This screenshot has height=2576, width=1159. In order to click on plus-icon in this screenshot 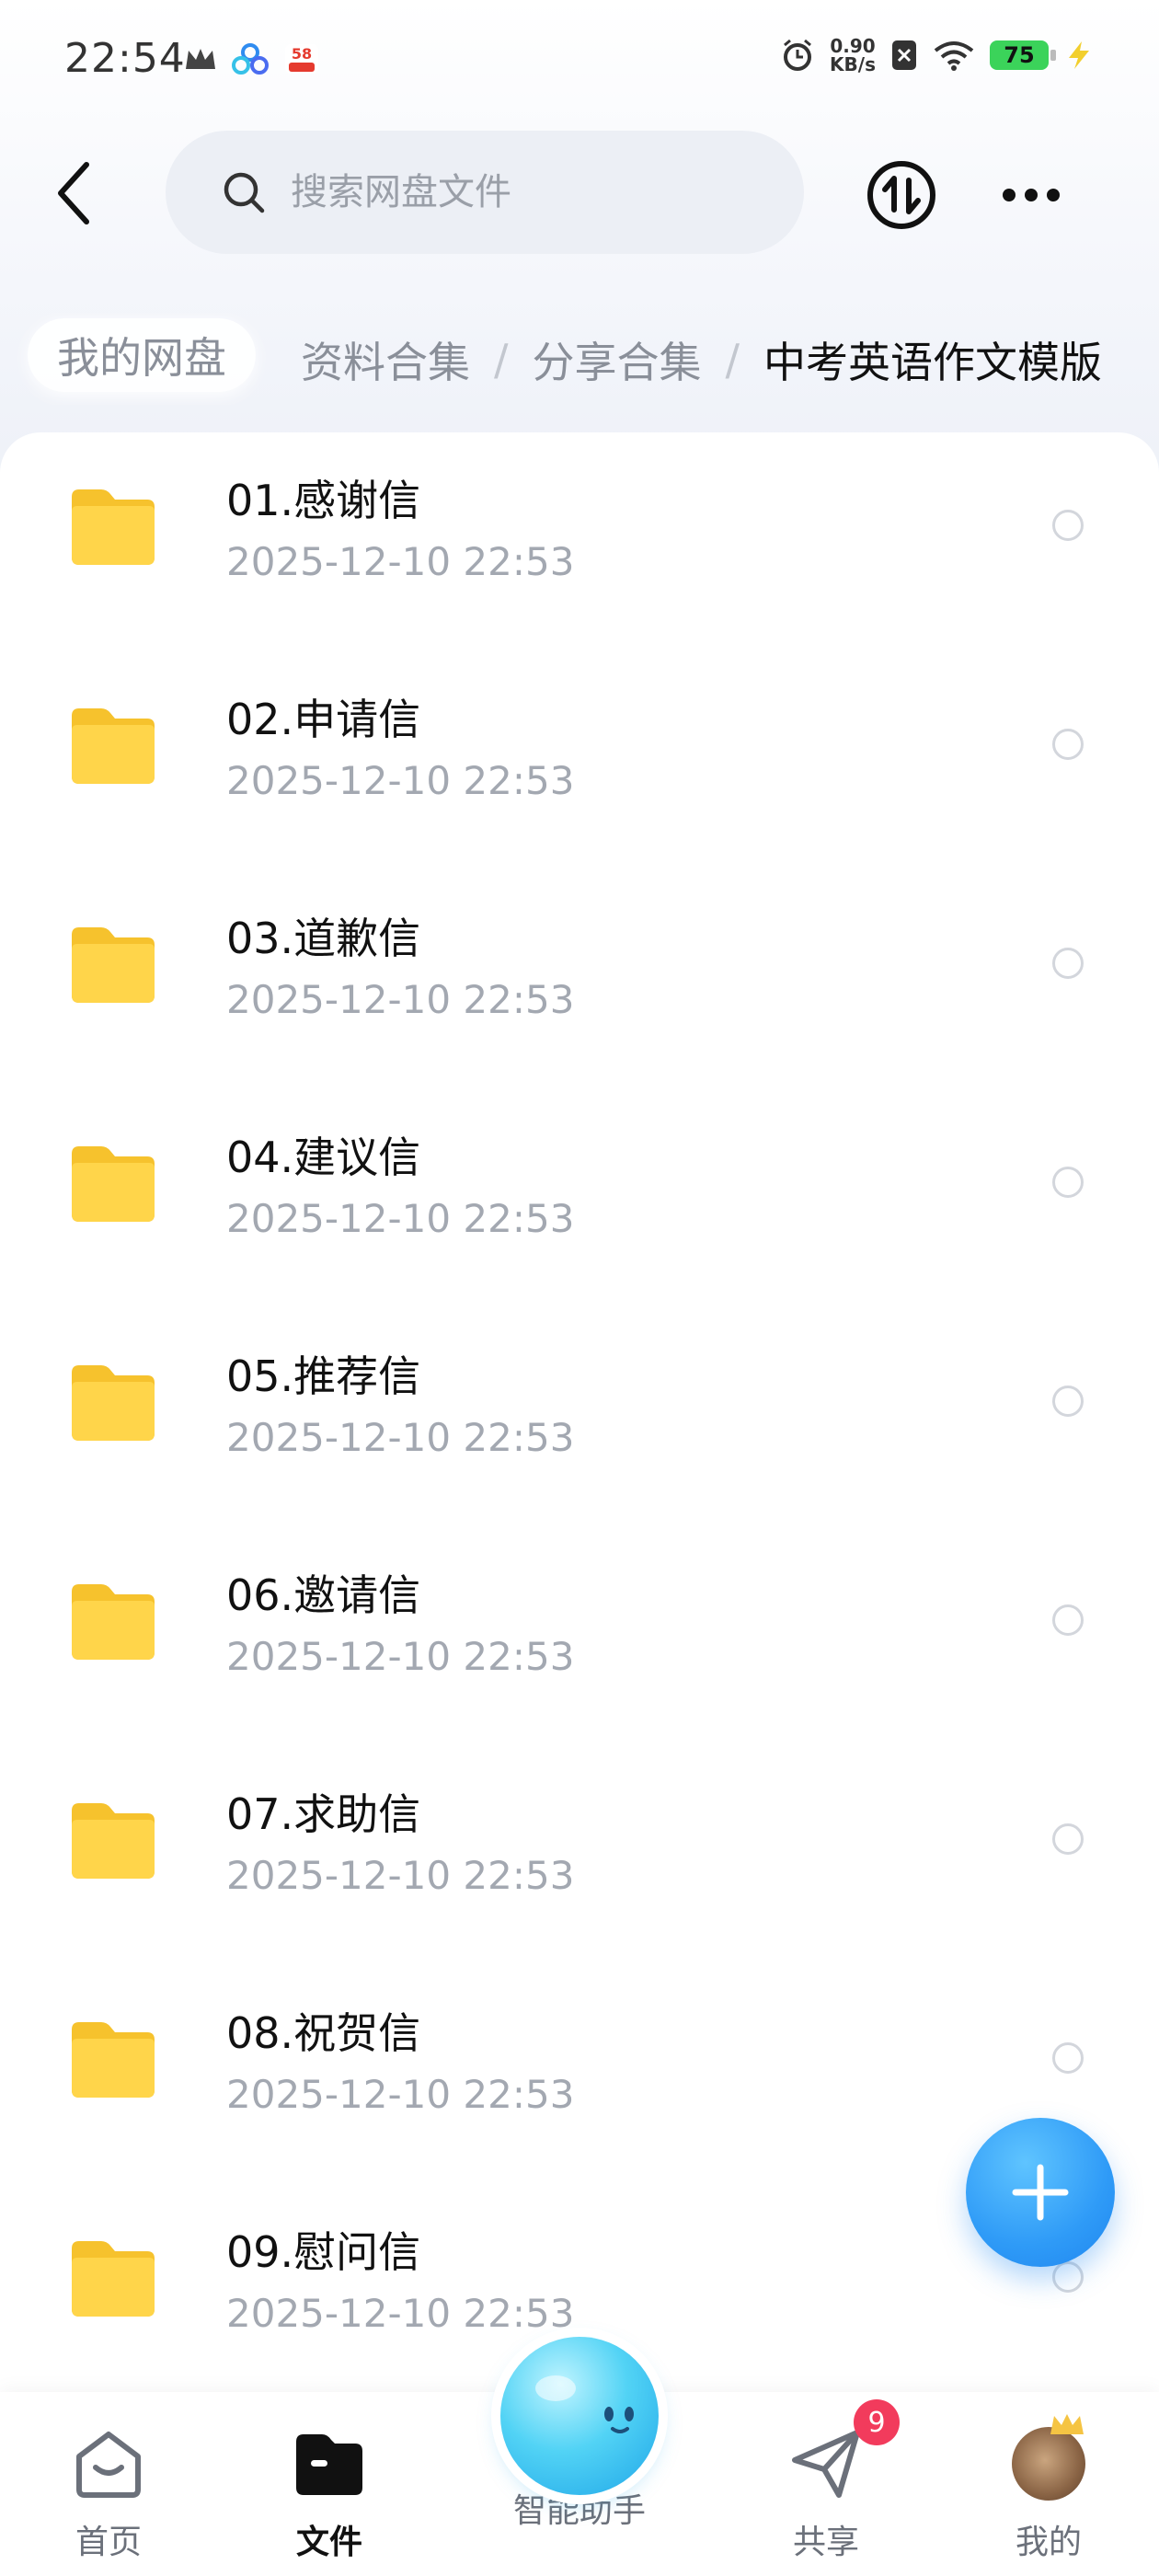, I will do `click(1040, 2192)`.